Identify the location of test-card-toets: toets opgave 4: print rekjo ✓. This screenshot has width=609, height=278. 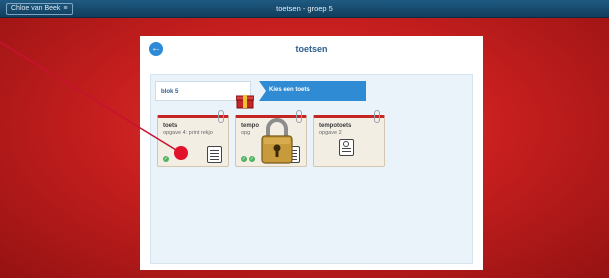
(193, 138).